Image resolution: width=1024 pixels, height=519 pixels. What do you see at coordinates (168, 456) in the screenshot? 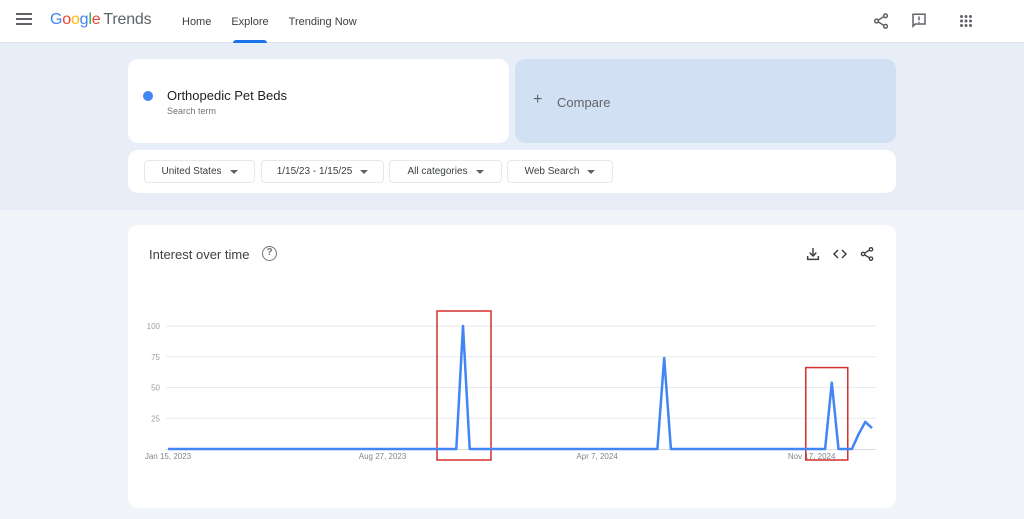
I see `x-tick-label-0: Jan 15, 2023` at bounding box center [168, 456].